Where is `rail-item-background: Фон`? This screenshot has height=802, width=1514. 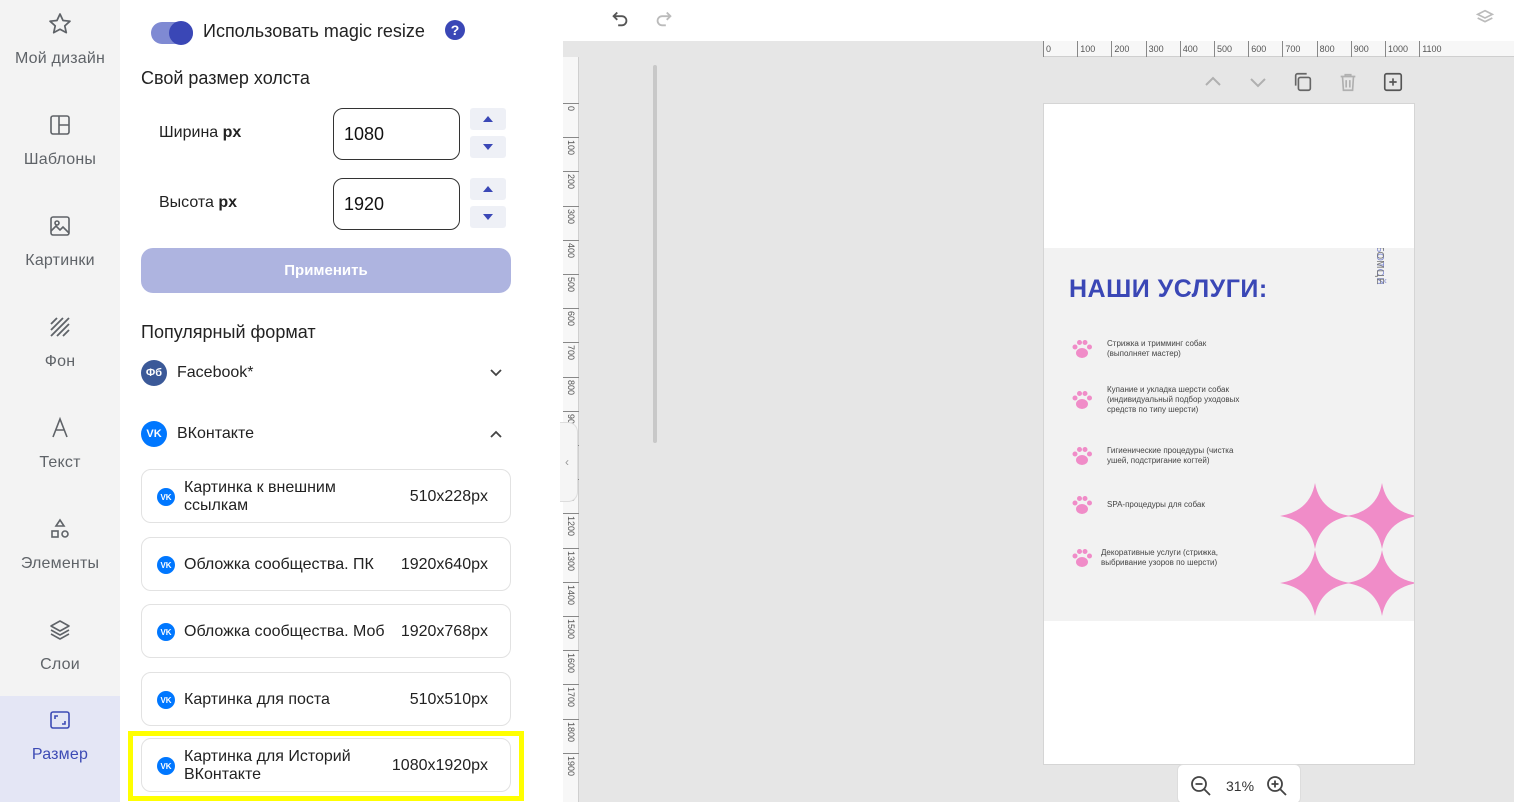
rail-item-background: Фон is located at coordinates (60, 353).